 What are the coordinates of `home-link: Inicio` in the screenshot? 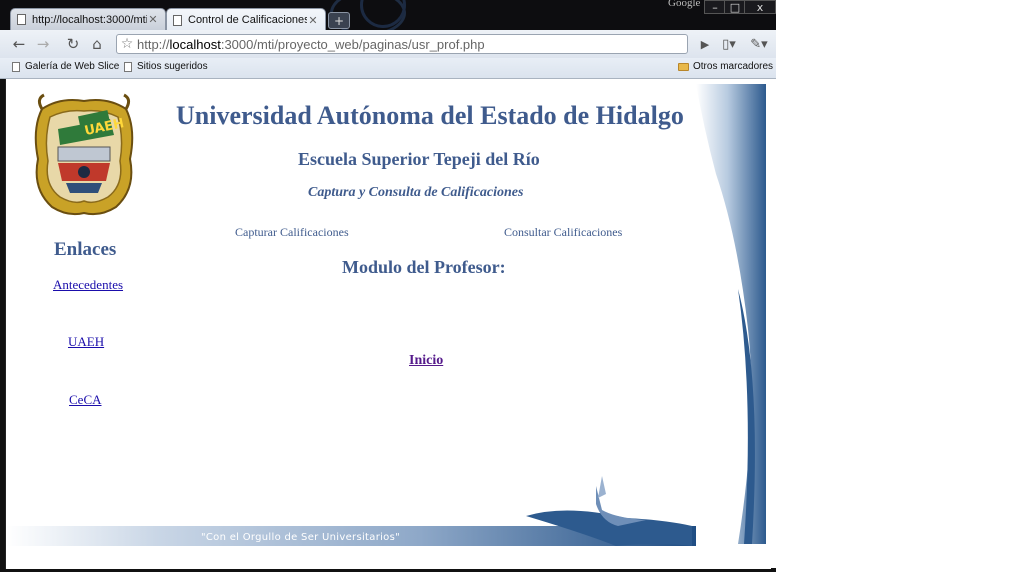 It's located at (426, 361).